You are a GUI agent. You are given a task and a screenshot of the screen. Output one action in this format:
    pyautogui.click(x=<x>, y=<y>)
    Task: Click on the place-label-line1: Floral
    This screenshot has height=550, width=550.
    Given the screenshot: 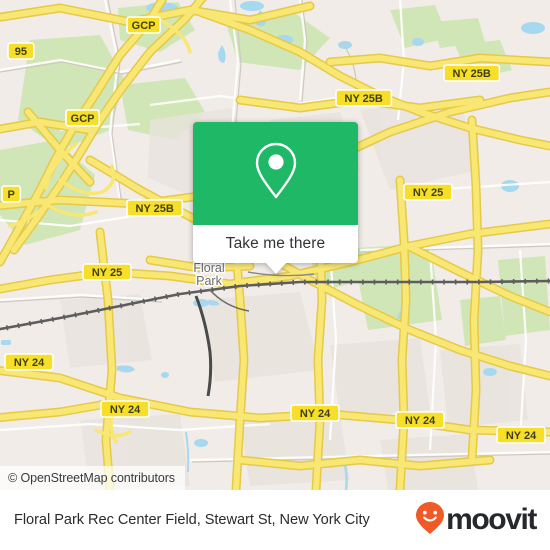 What is the action you would take?
    pyautogui.click(x=208, y=268)
    